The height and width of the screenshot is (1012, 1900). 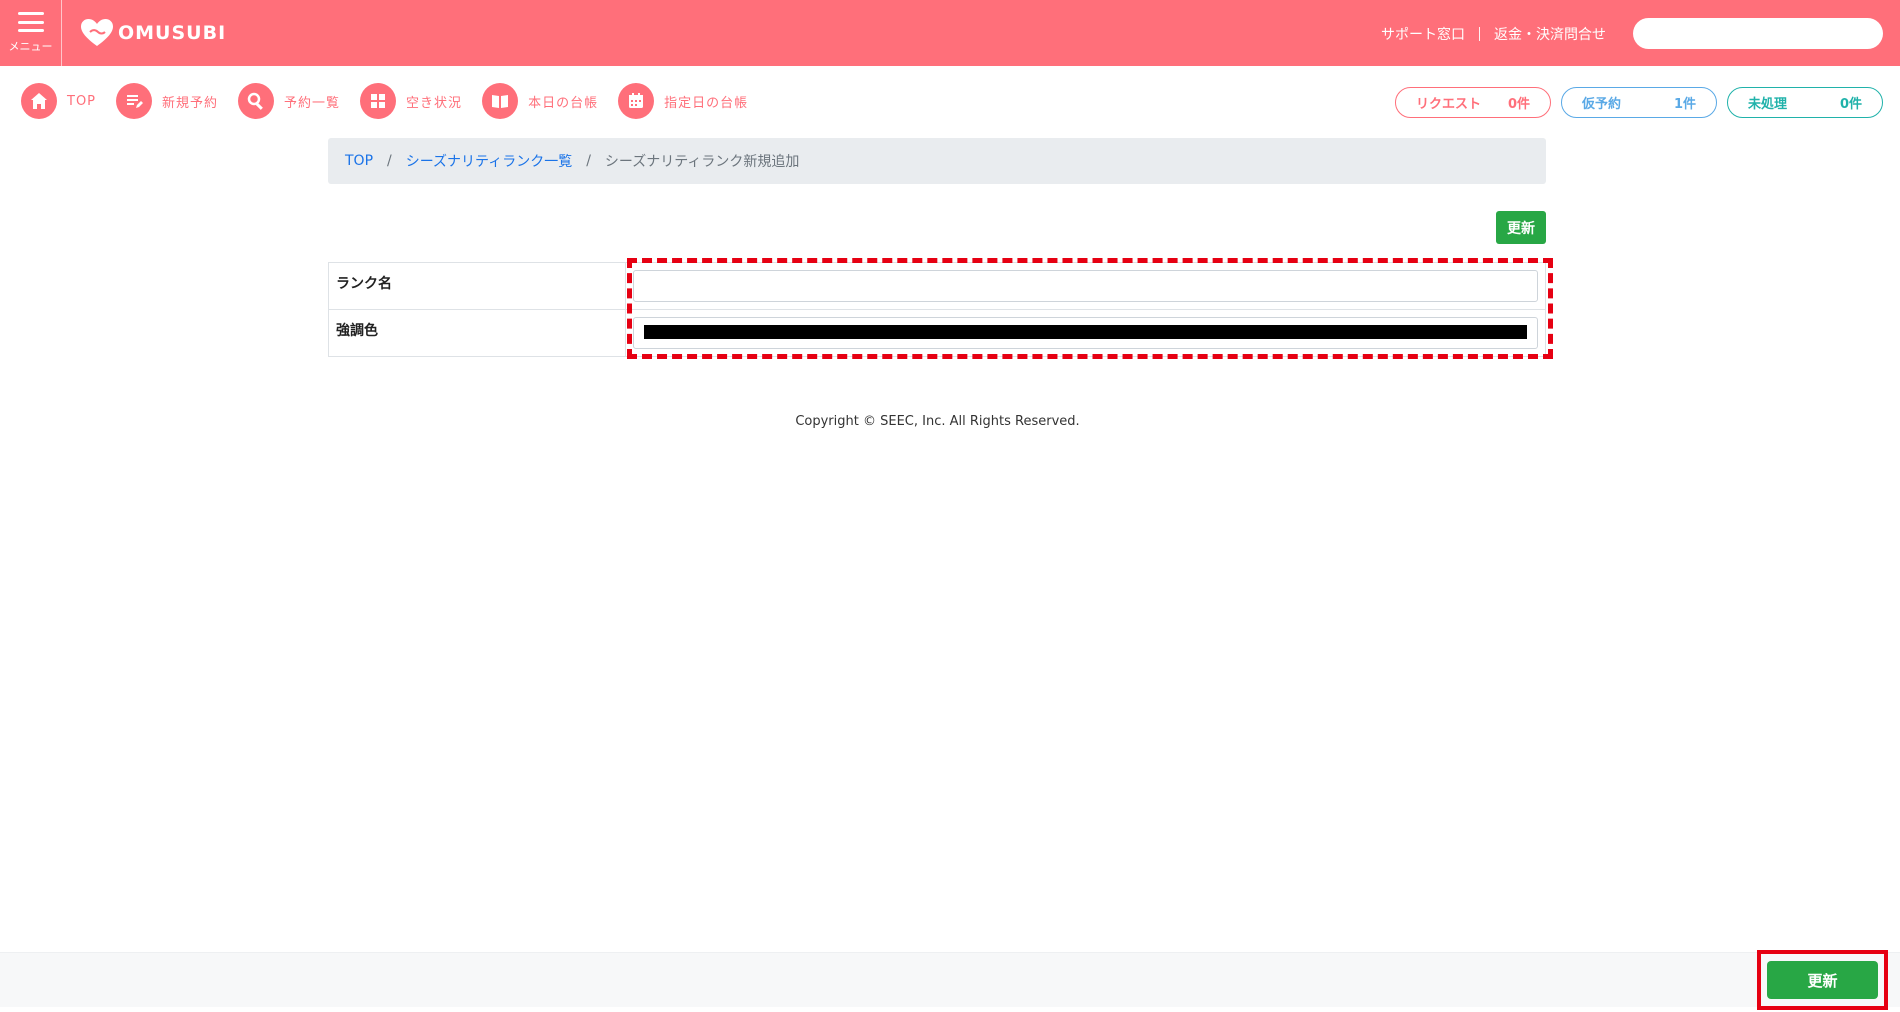 I want to click on unprocessed-status-pill: 未処理 0件, so click(x=1805, y=102).